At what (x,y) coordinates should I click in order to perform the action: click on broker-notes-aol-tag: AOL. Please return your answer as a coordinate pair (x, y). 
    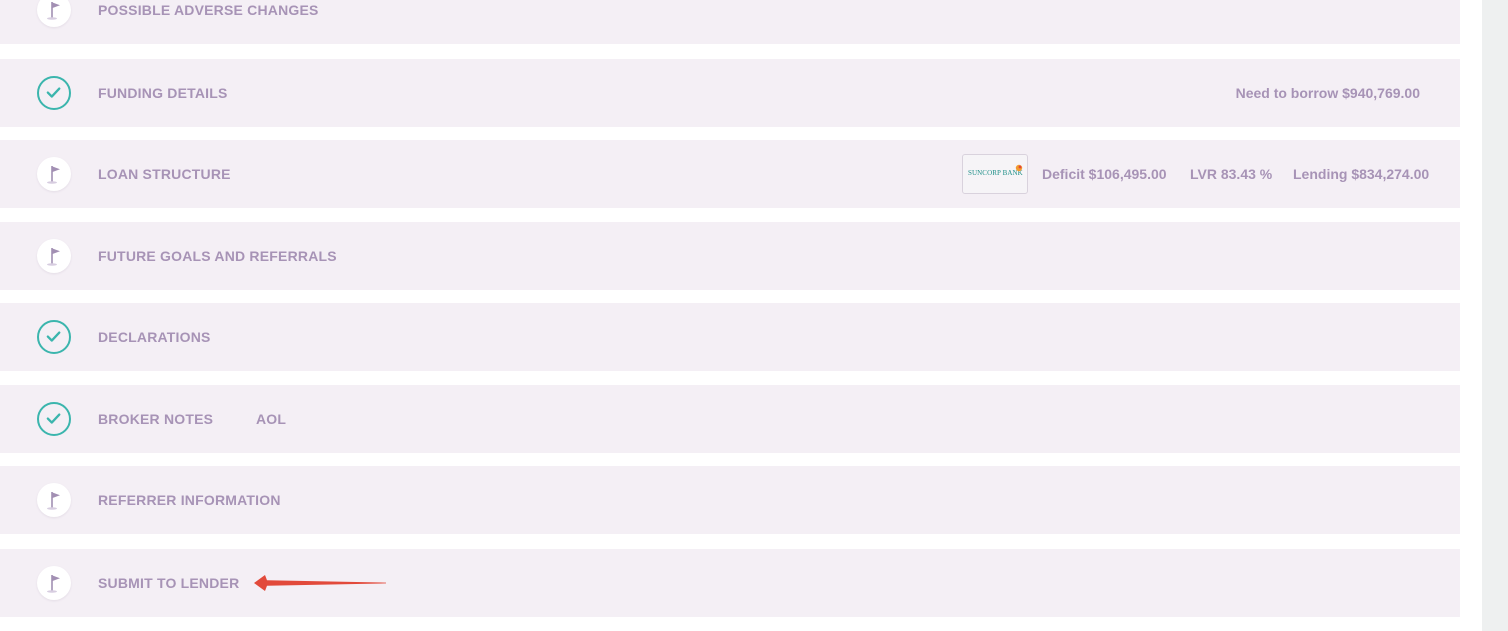
    Looking at the image, I should click on (271, 419).